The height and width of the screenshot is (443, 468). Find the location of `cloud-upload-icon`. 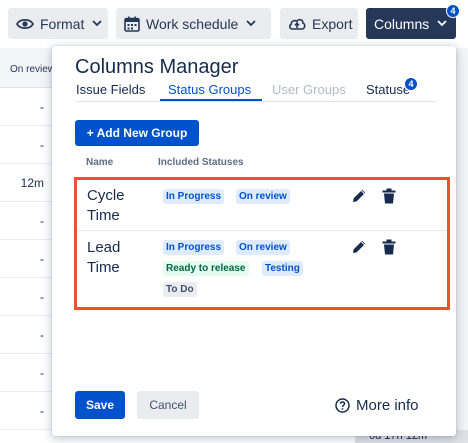

cloud-upload-icon is located at coordinates (297, 24).